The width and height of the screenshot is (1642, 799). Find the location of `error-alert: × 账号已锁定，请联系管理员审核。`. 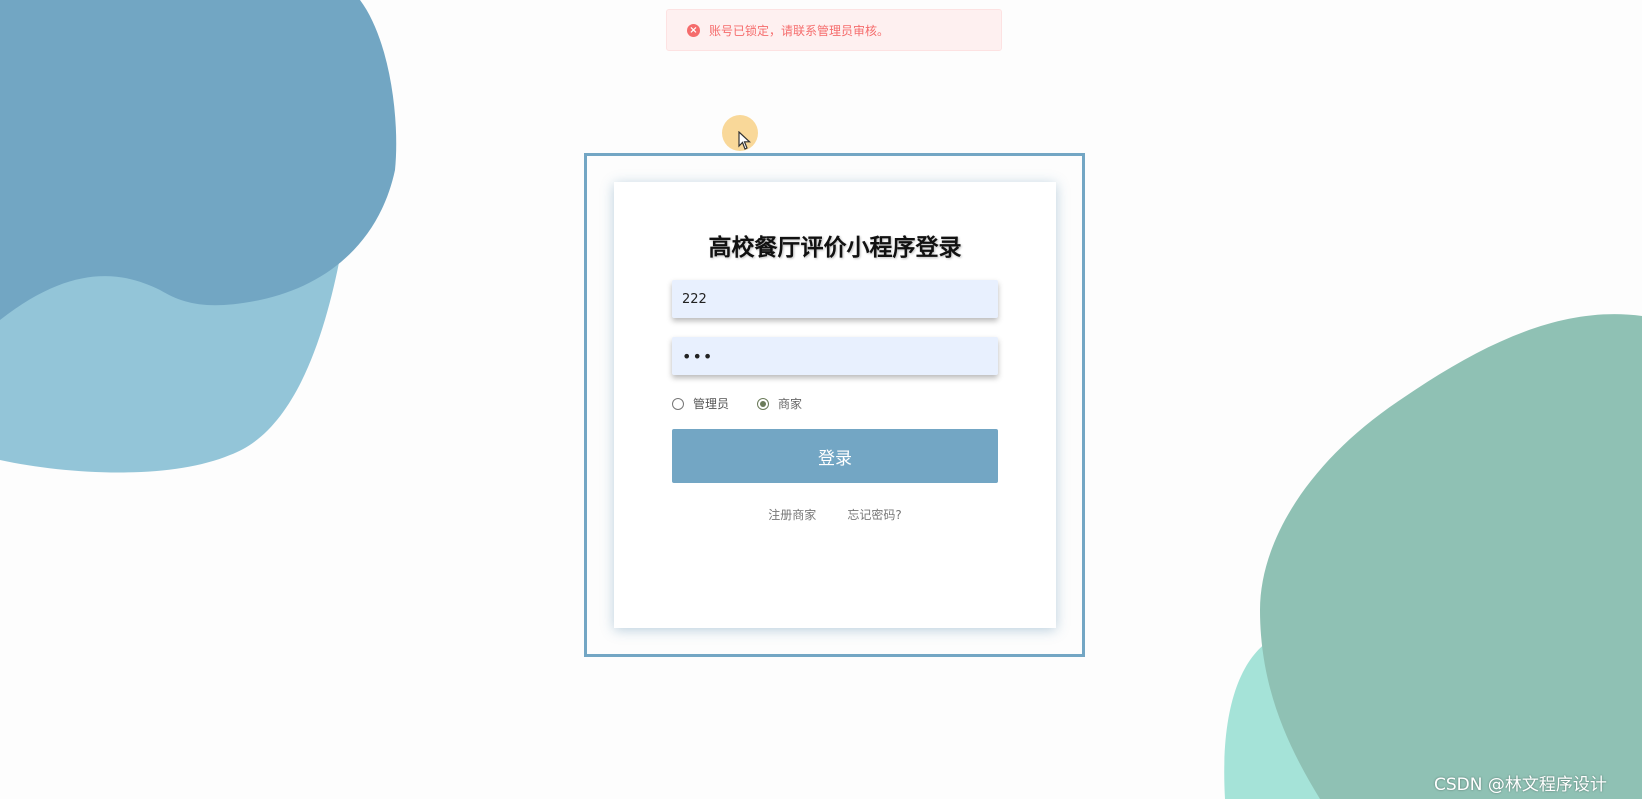

error-alert: × 账号已锁定，请联系管理员审核。 is located at coordinates (834, 30).